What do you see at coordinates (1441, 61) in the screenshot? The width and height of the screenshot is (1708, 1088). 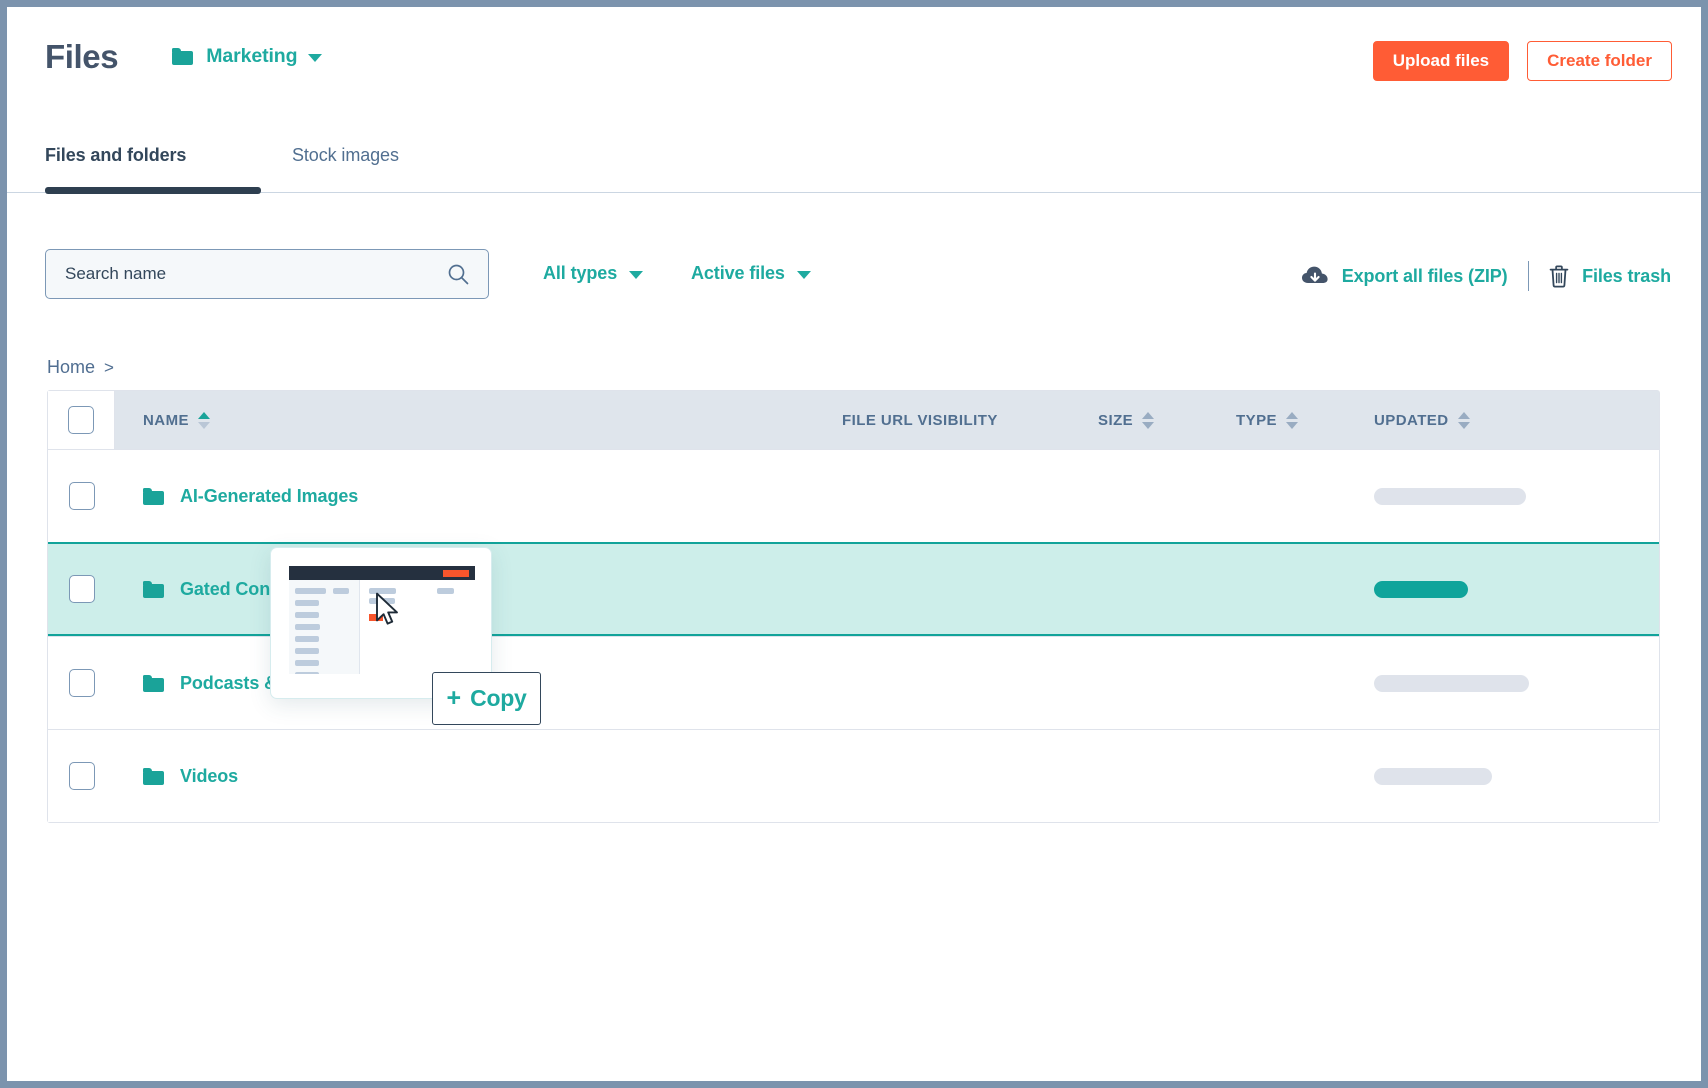 I see `upload-files-button: Upload files` at bounding box center [1441, 61].